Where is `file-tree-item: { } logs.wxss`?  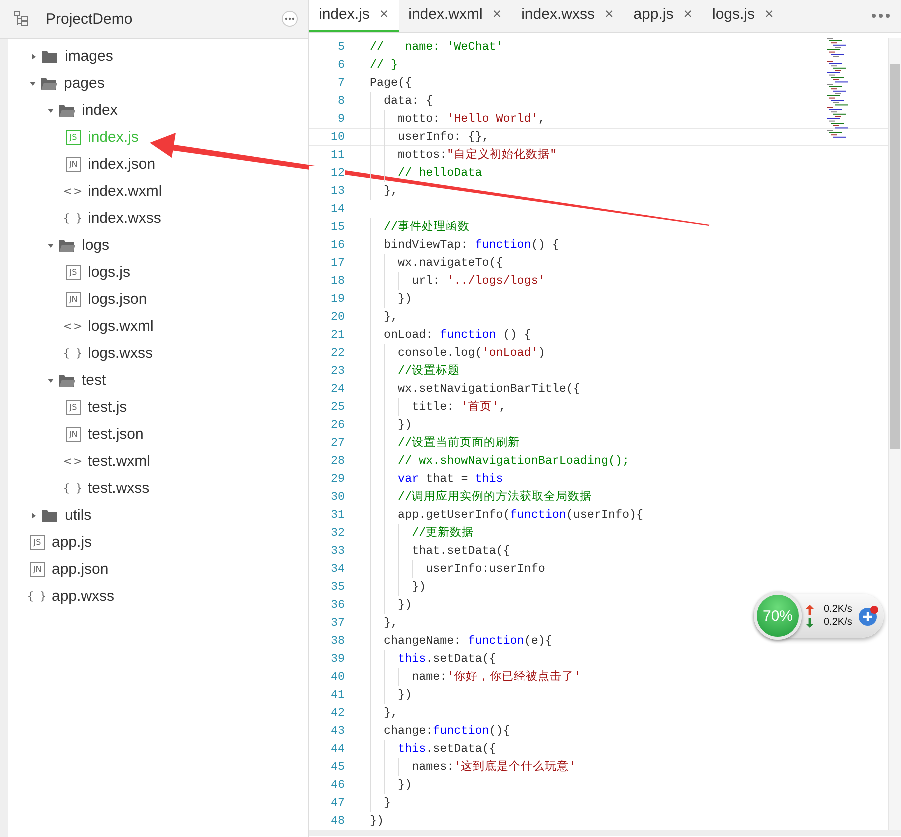
file-tree-item: { } logs.wxss is located at coordinates (158, 353).